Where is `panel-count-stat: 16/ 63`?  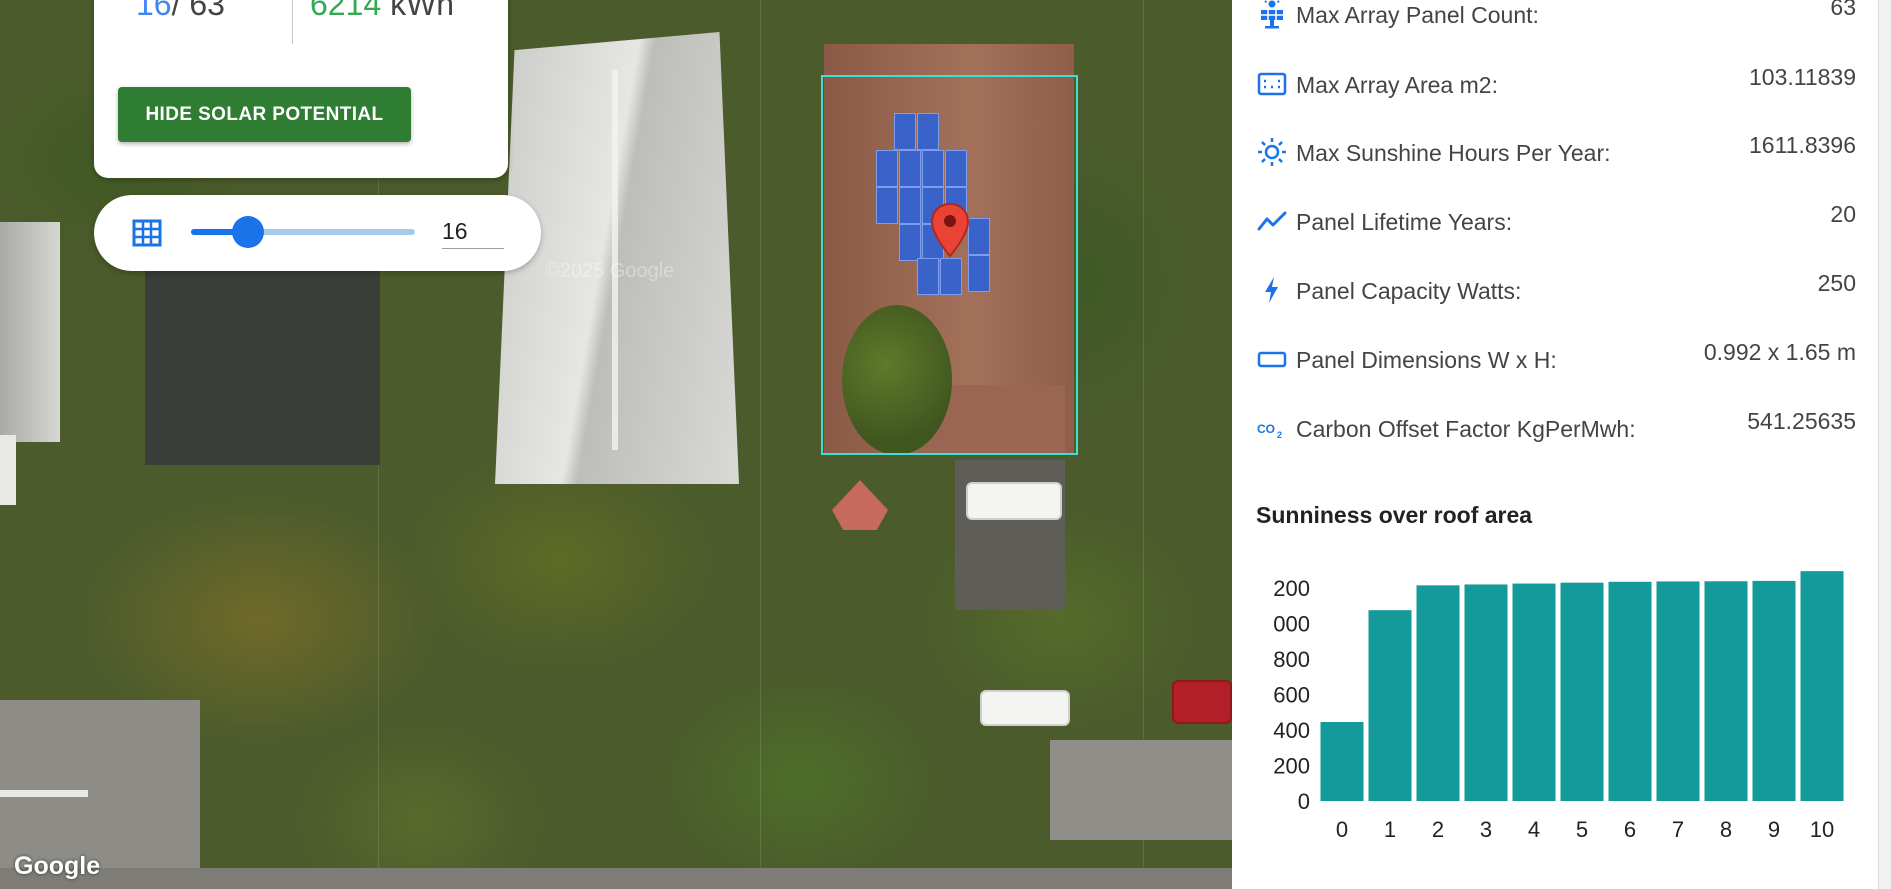
panel-count-stat: 16/ 63 is located at coordinates (180, 10).